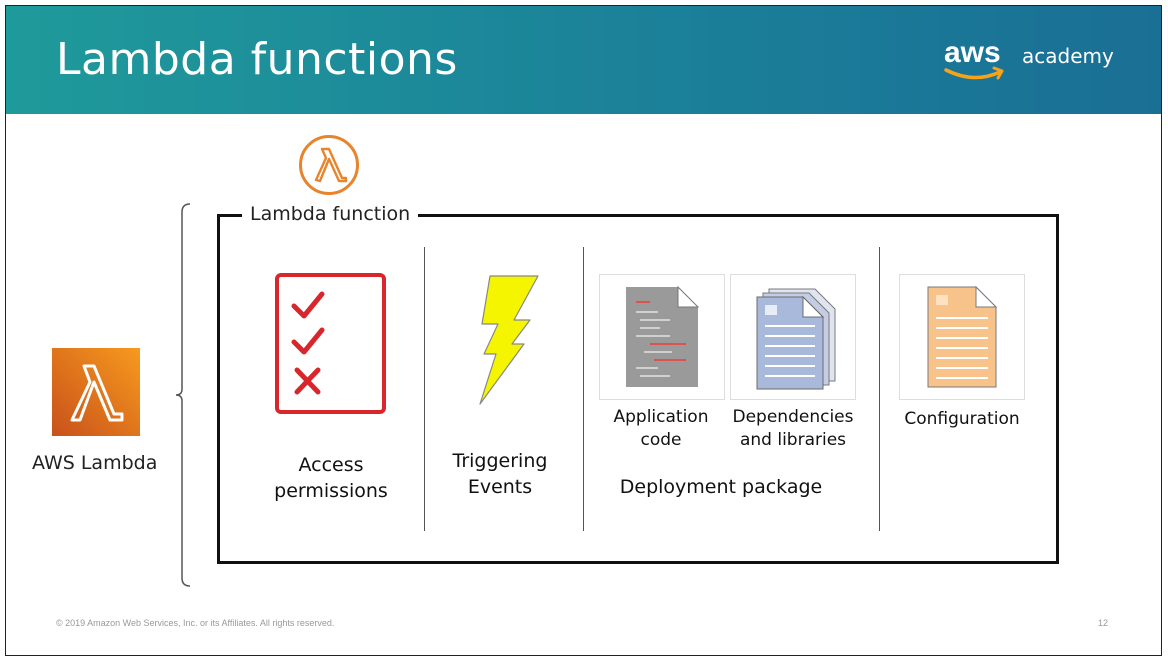 Image resolution: width=1168 pixels, height=662 pixels. What do you see at coordinates (661, 428) in the screenshot?
I see `application-code-caption: Application code` at bounding box center [661, 428].